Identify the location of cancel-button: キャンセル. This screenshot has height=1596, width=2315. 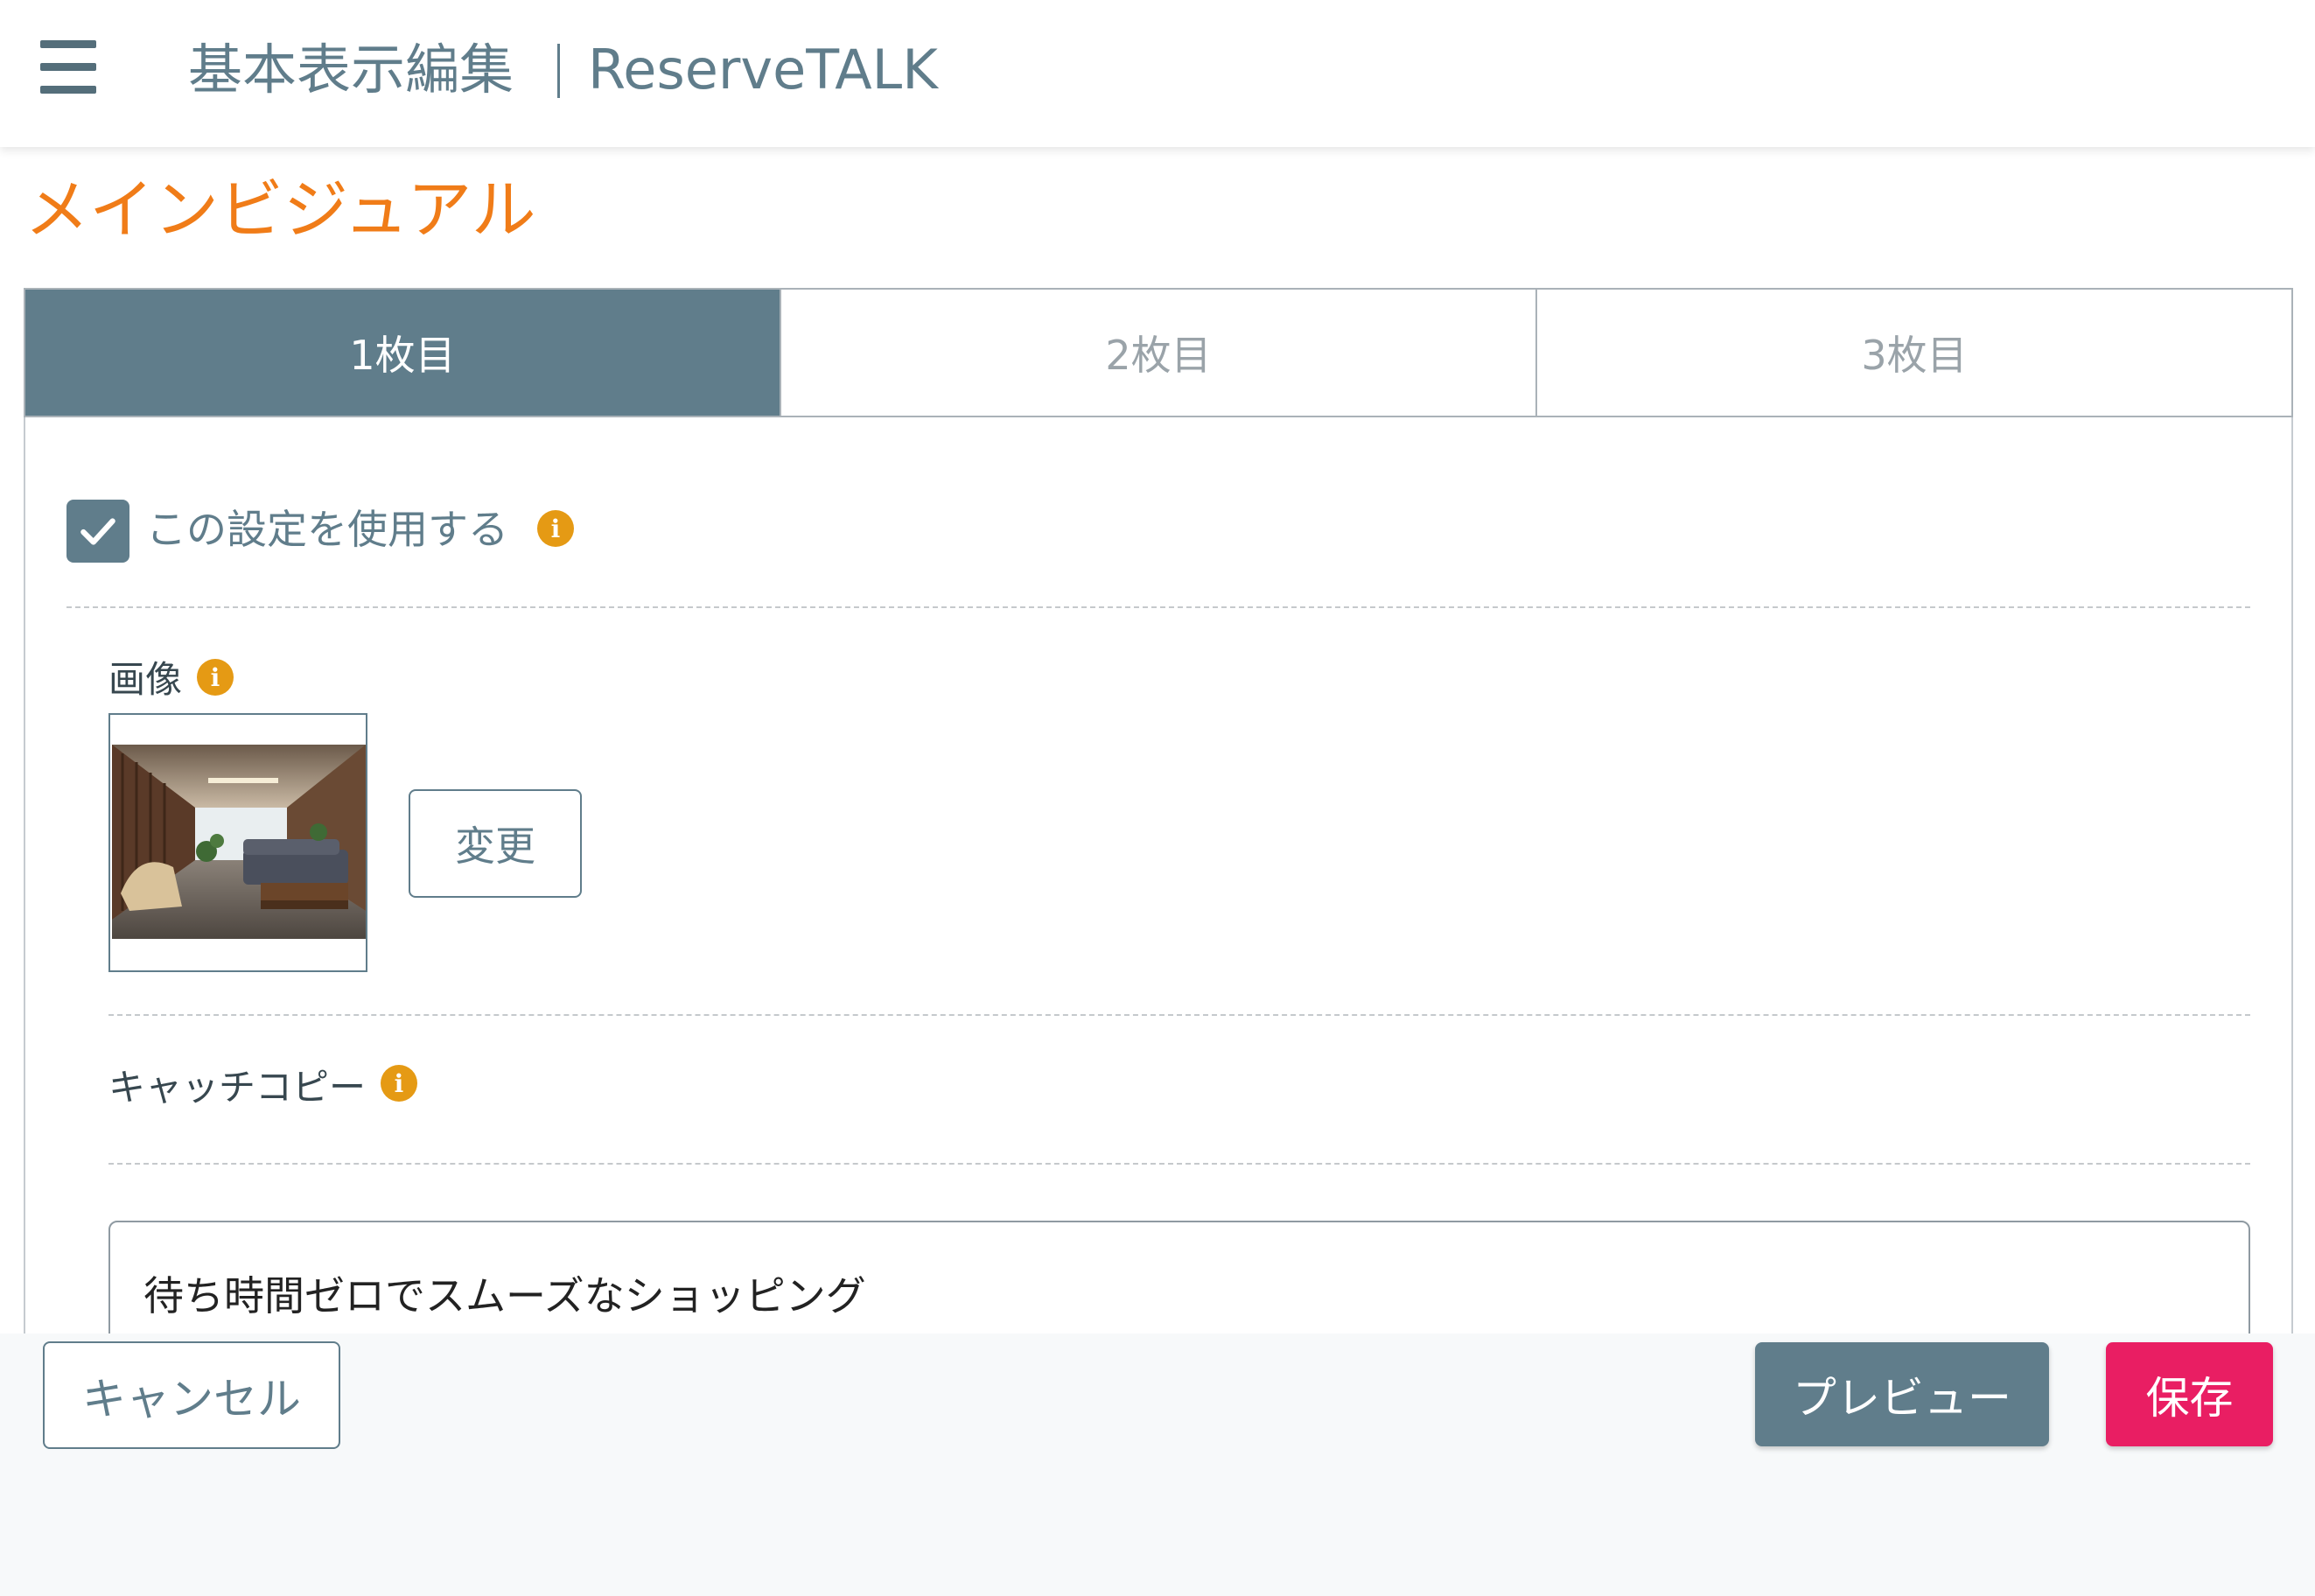
(191, 1395).